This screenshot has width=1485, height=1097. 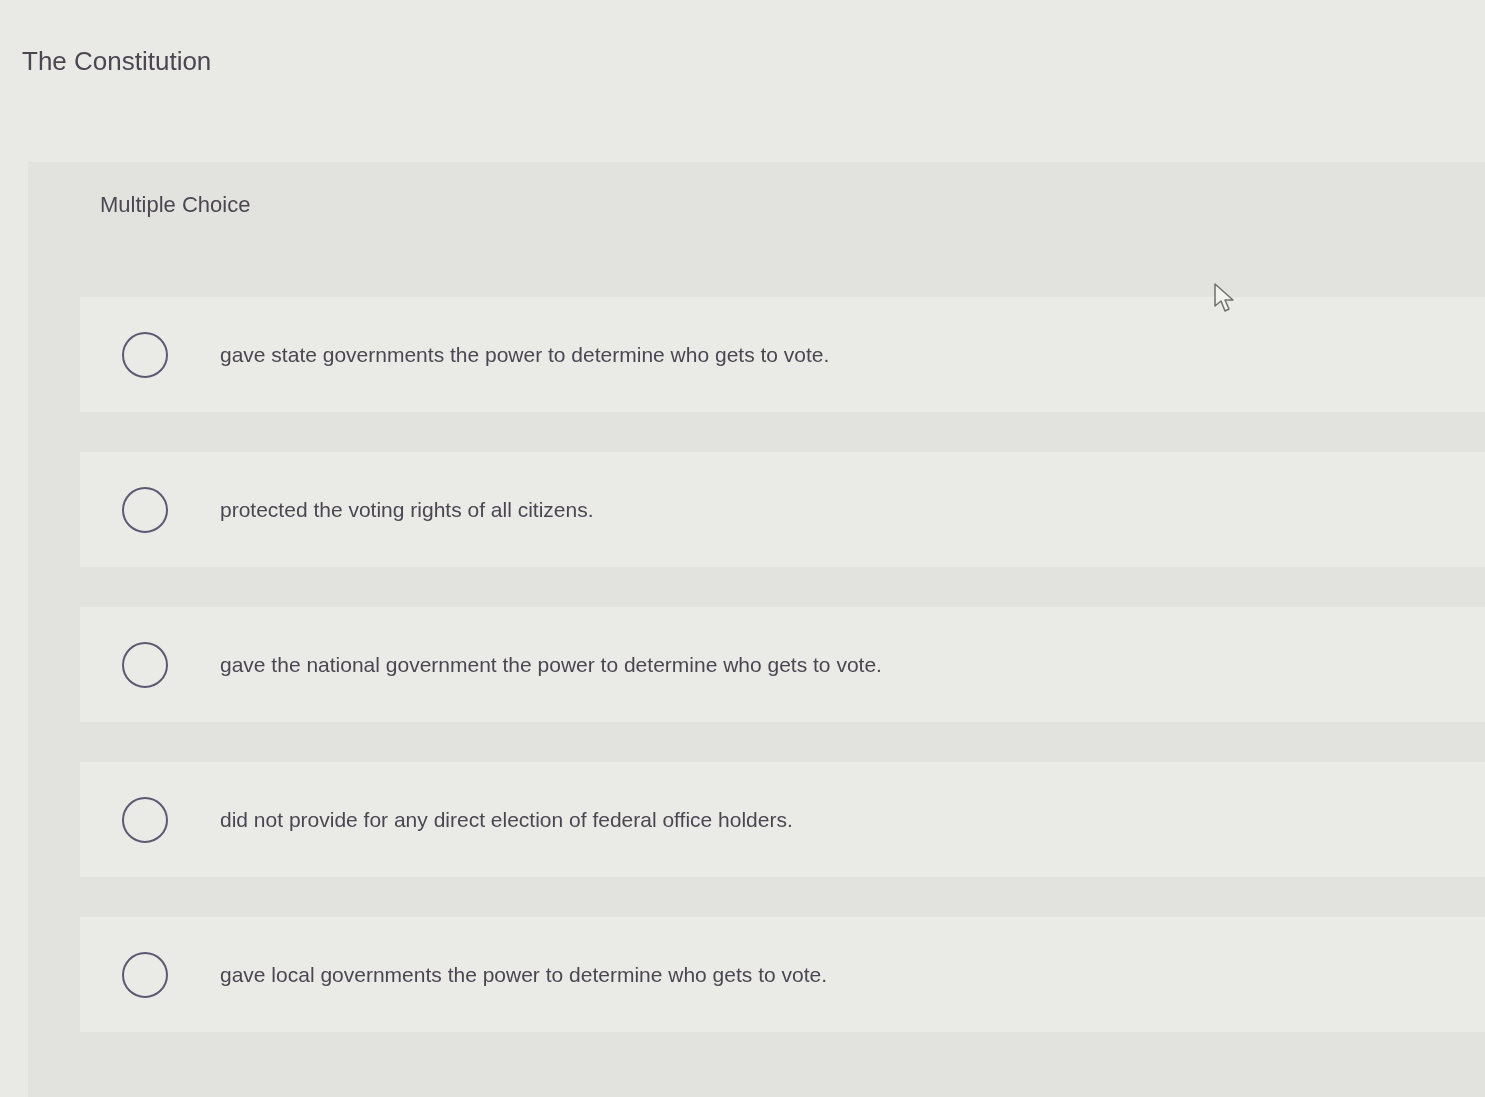 I want to click on page-title: The Constitution, so click(x=117, y=62).